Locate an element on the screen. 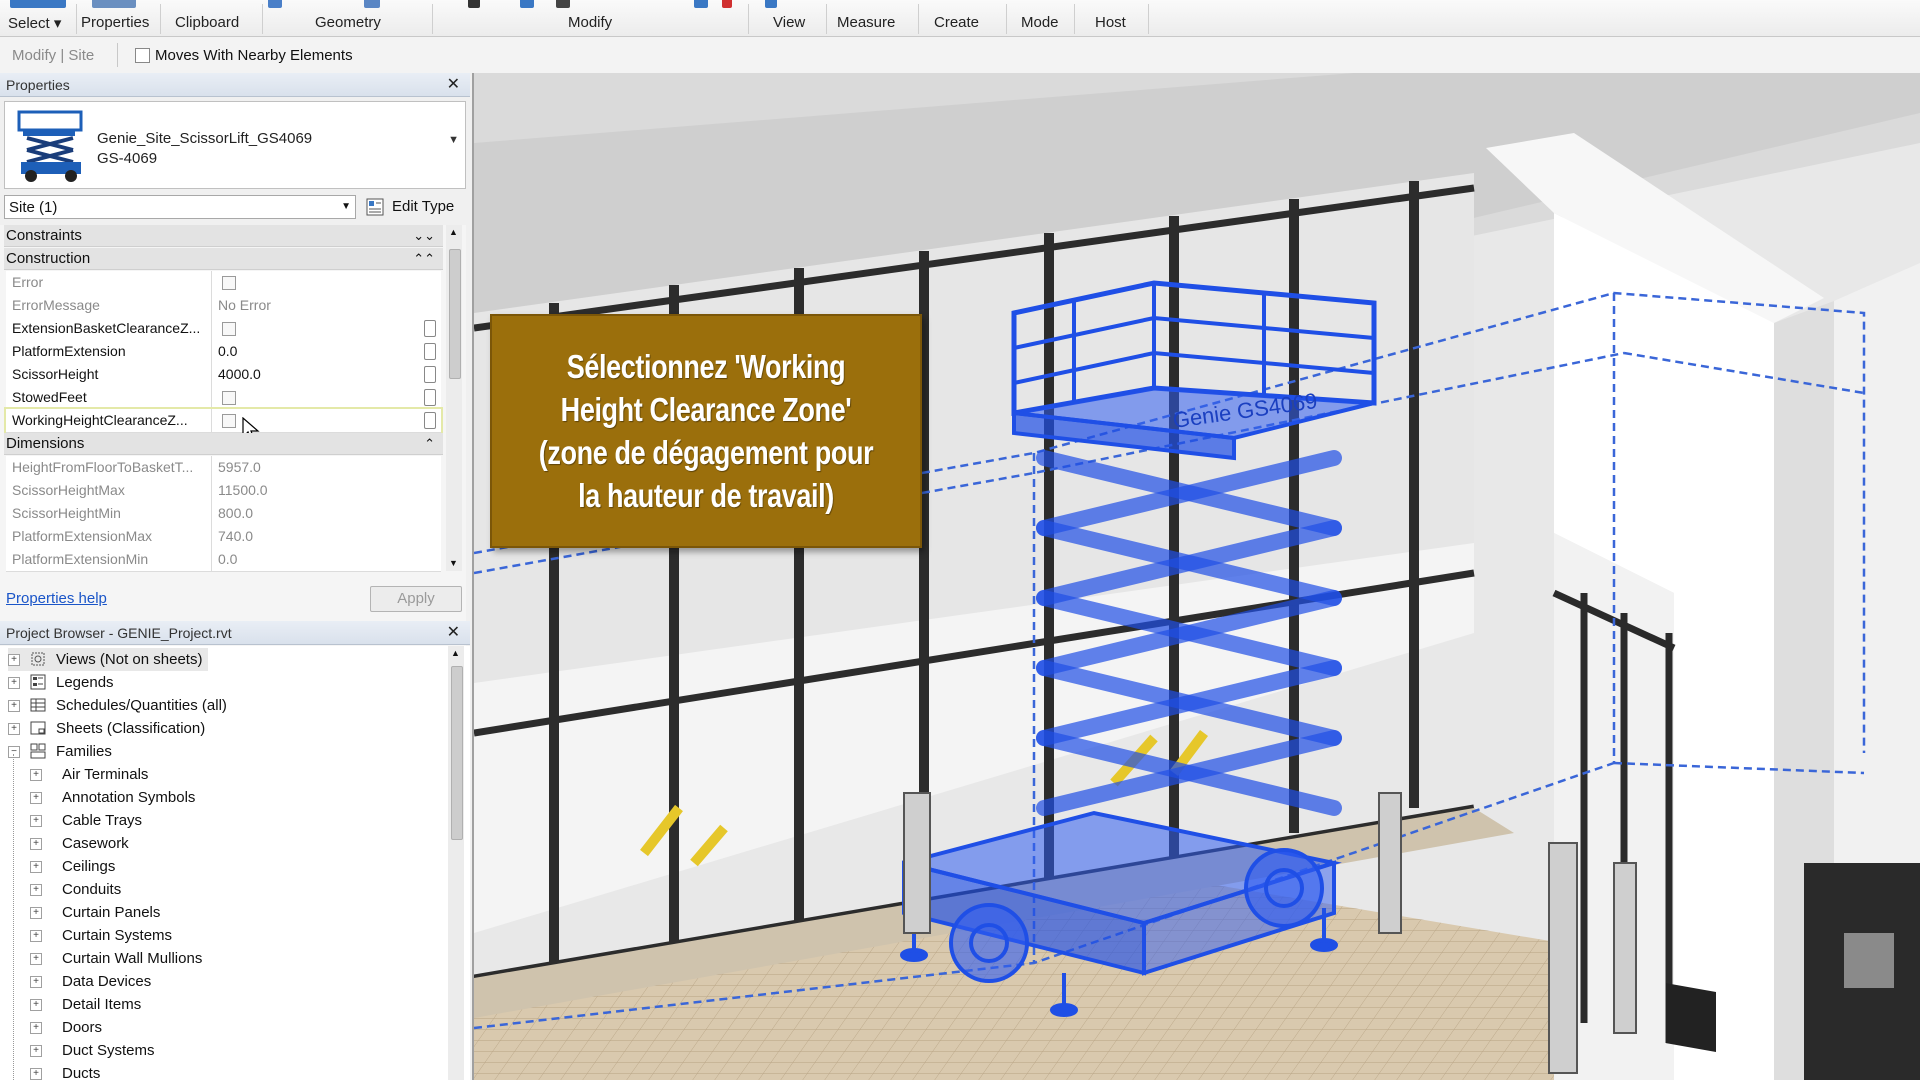 This screenshot has height=1080, width=1920. tree-item-views: + Views (Not on sheets) is located at coordinates (108, 659).